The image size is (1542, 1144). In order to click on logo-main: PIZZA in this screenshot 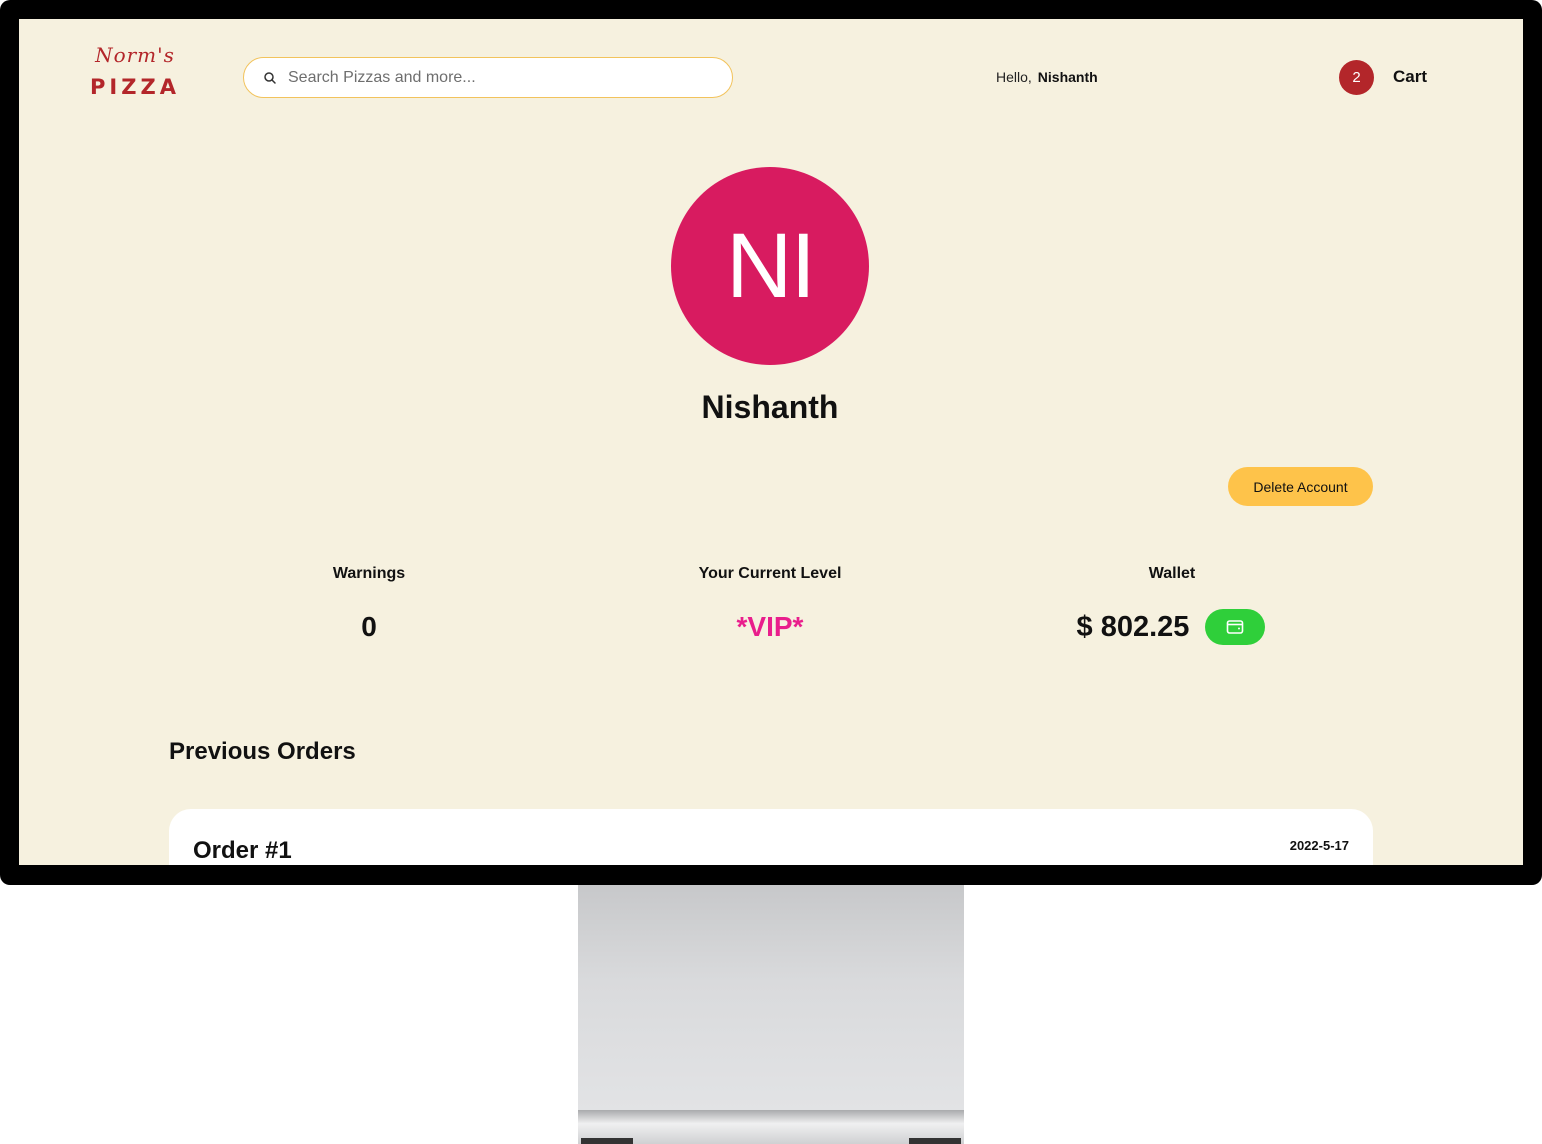, I will do `click(135, 87)`.